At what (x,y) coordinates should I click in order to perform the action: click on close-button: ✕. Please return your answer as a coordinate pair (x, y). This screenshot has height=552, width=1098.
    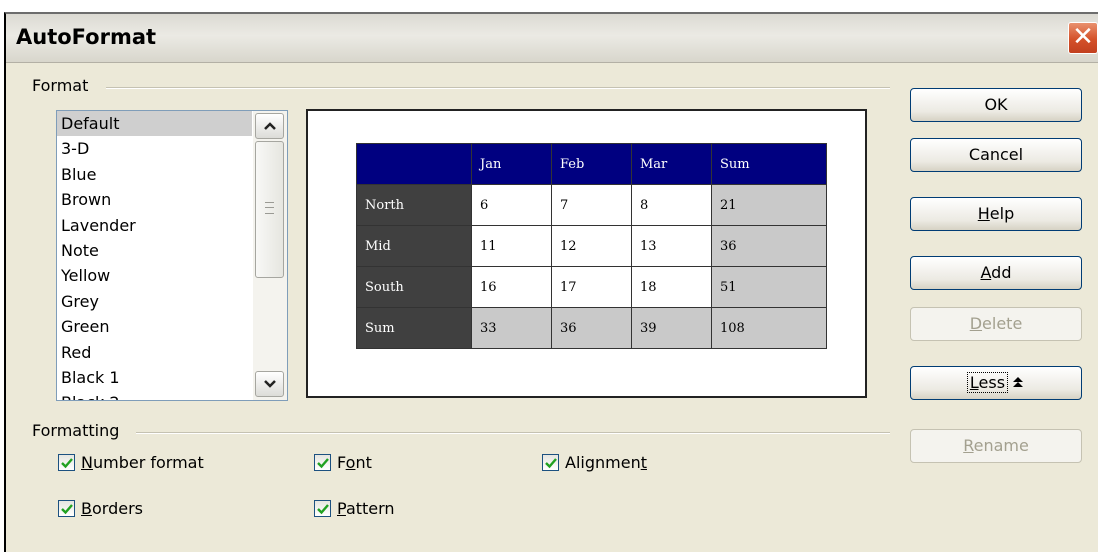
    Looking at the image, I should click on (1083, 38).